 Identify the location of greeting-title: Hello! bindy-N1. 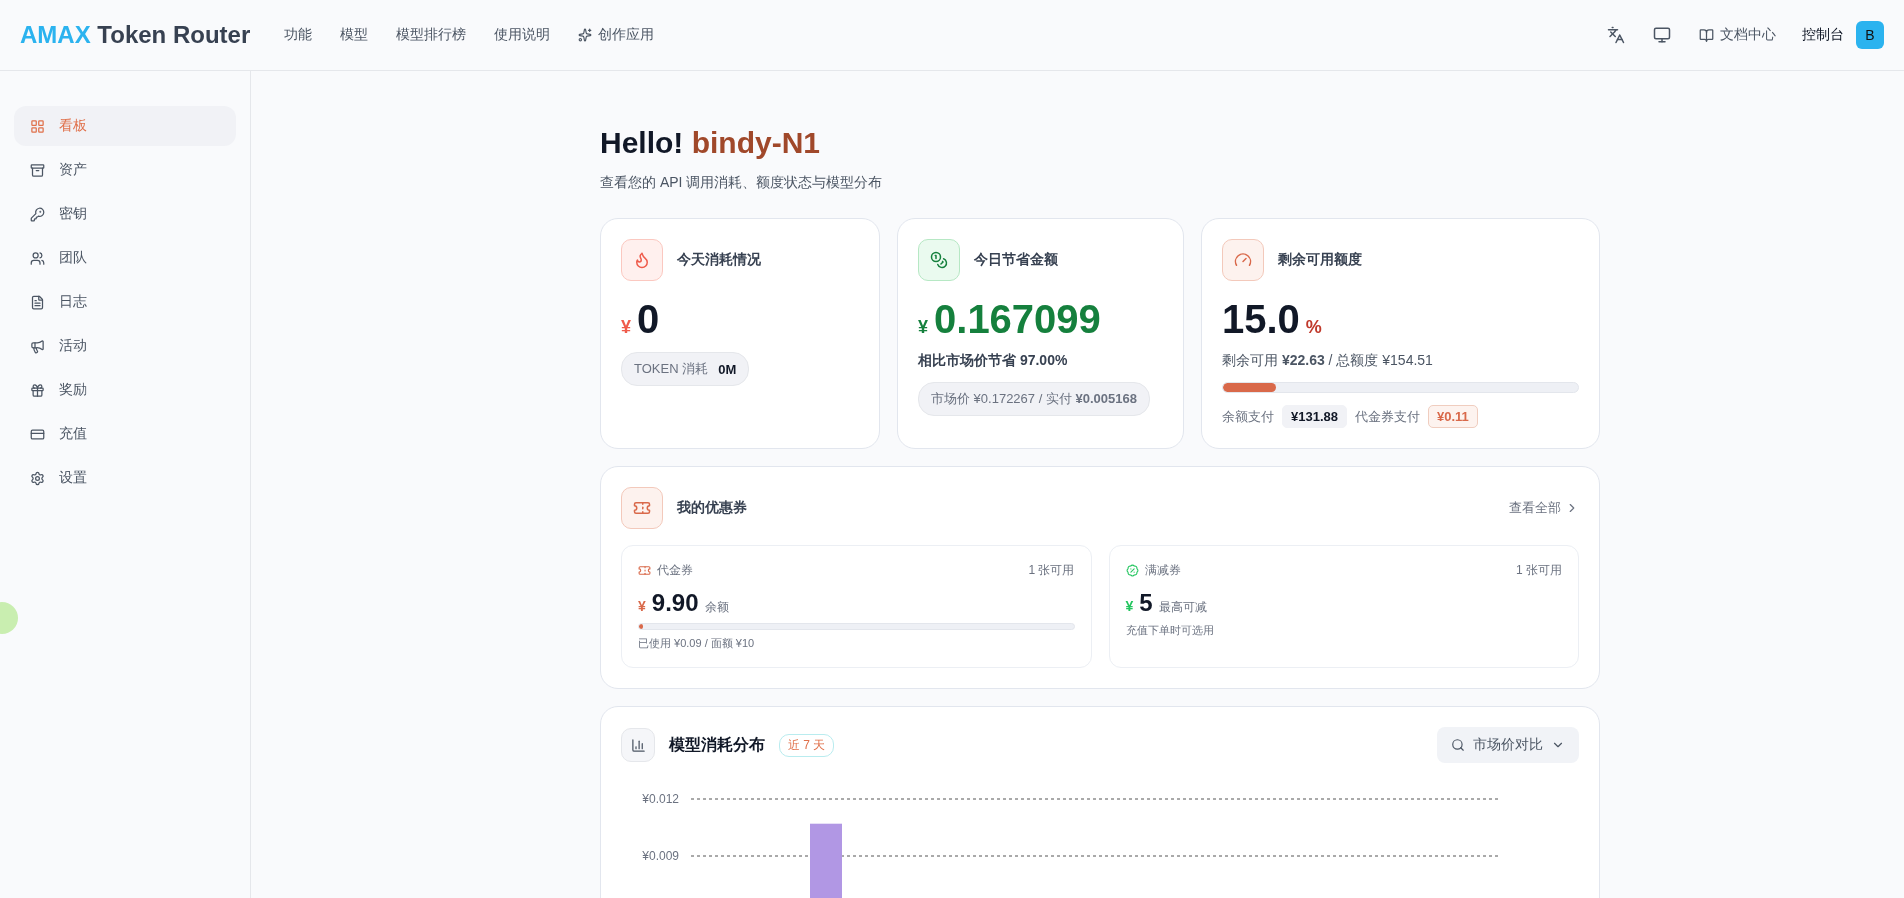
(711, 143).